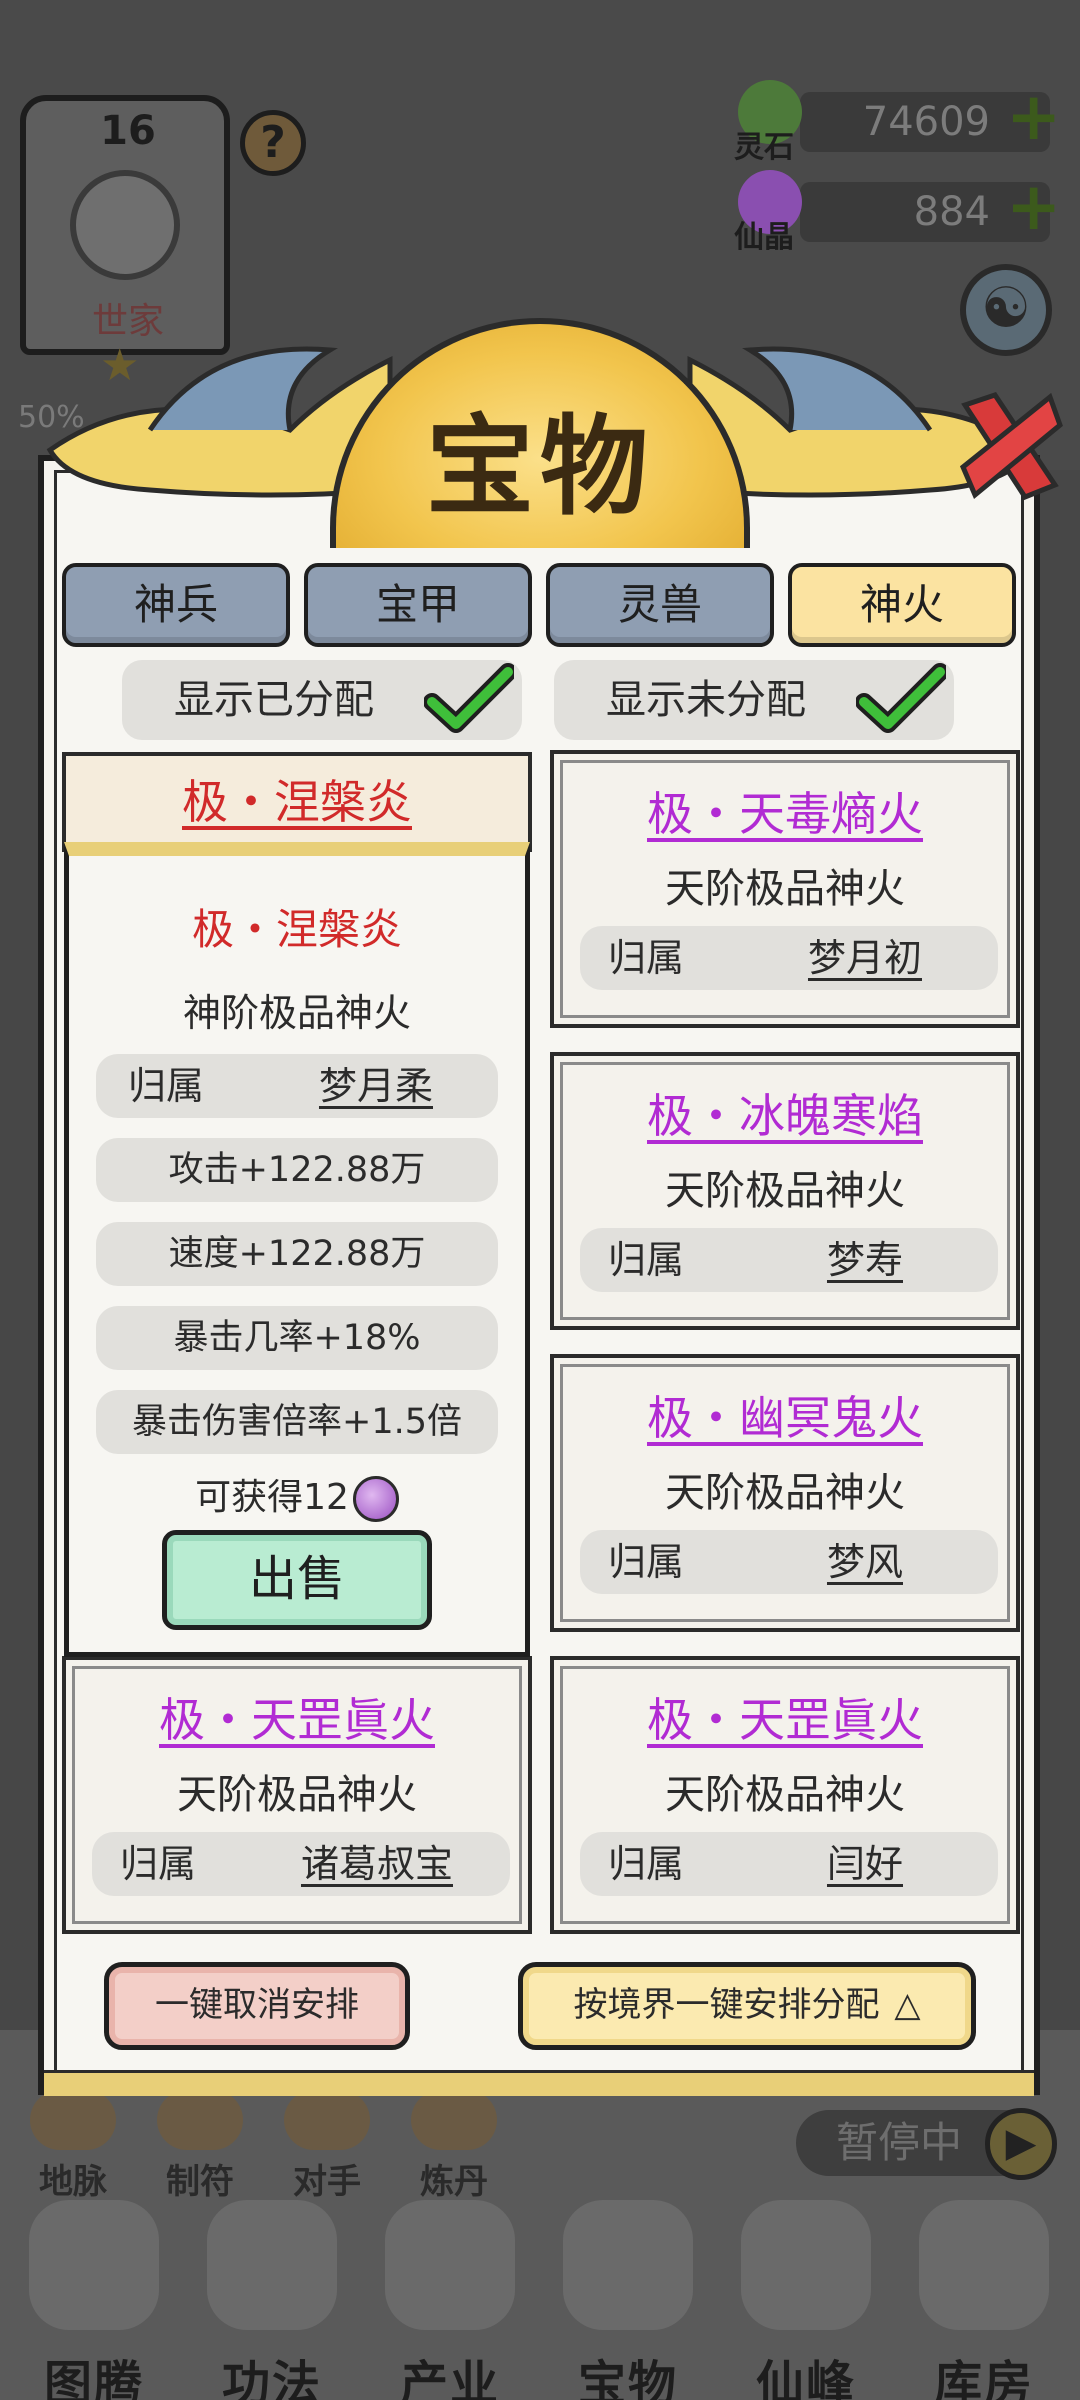  I want to click on tab-weapons: 神兵, so click(176, 605).